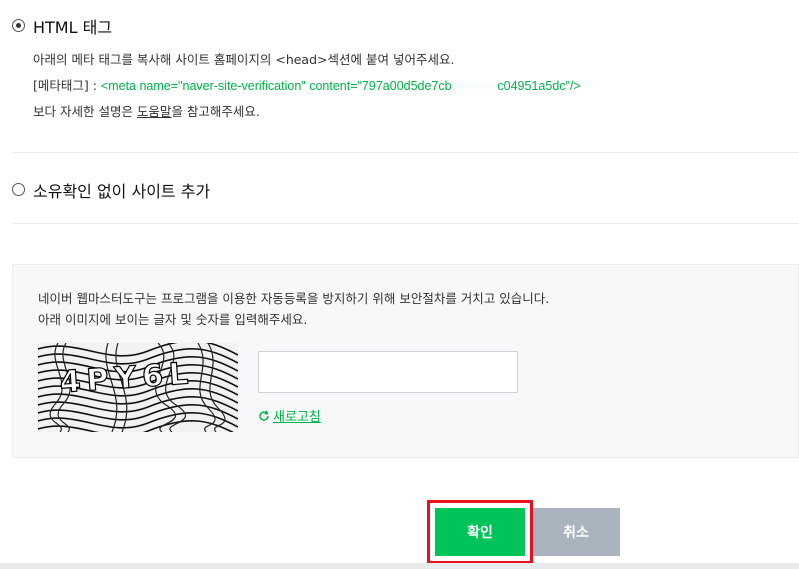 This screenshot has height=569, width=799. What do you see at coordinates (480, 532) in the screenshot?
I see `confirm-highlight-box` at bounding box center [480, 532].